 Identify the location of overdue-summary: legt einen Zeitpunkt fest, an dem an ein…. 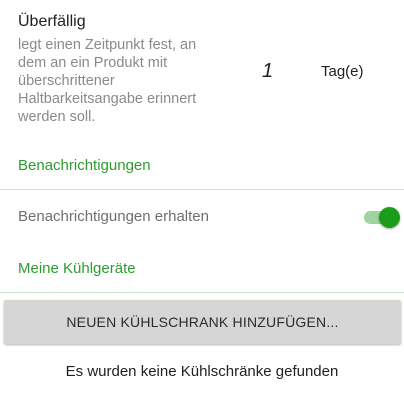
(107, 81).